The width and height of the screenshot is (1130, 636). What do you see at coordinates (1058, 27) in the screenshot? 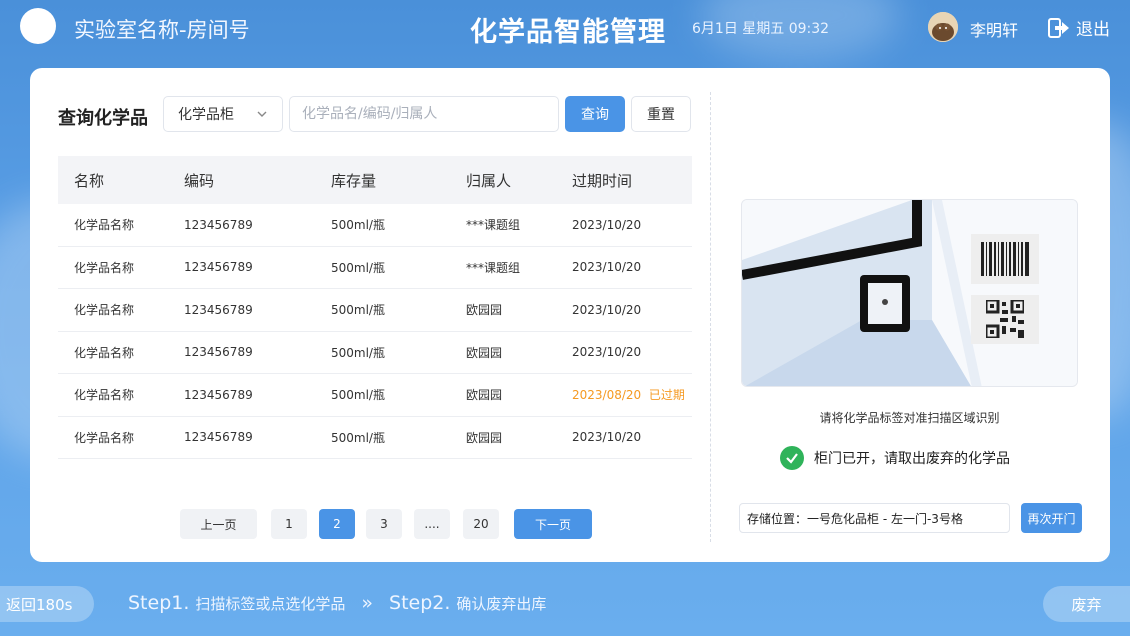
I see `logout-icon` at bounding box center [1058, 27].